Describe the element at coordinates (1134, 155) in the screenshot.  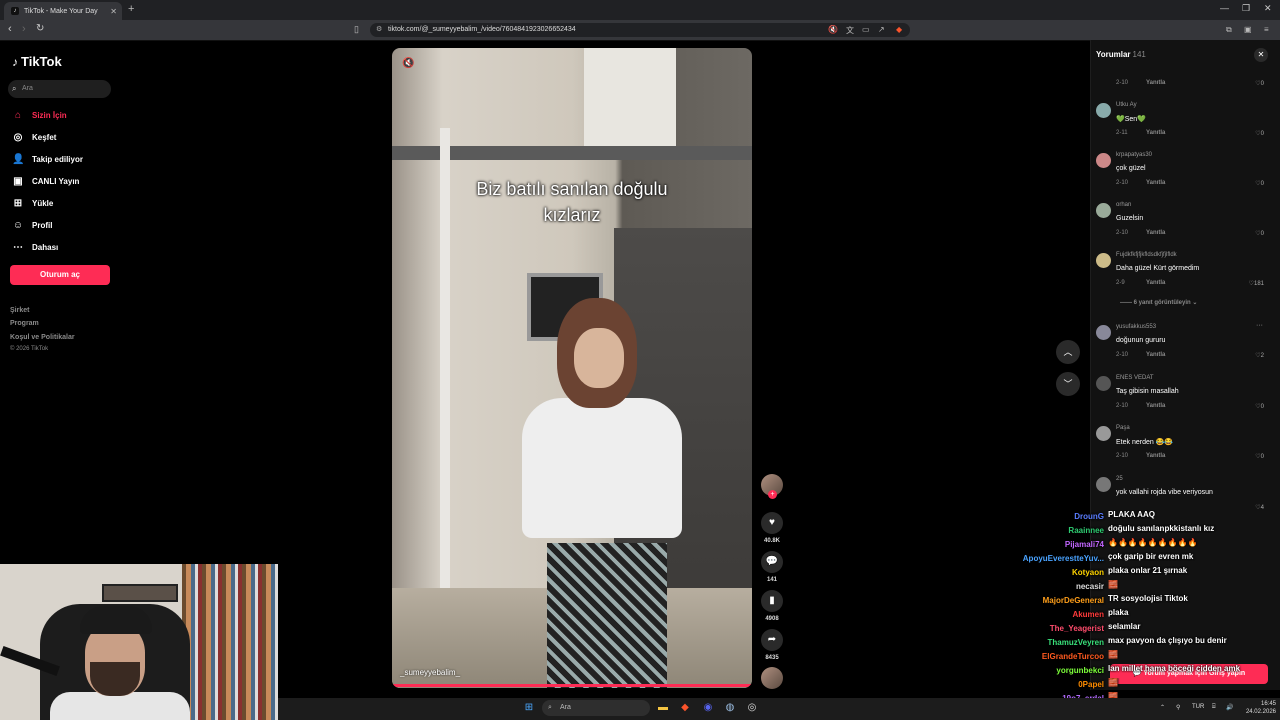
I see `comment-user: krpapatyas30` at that location.